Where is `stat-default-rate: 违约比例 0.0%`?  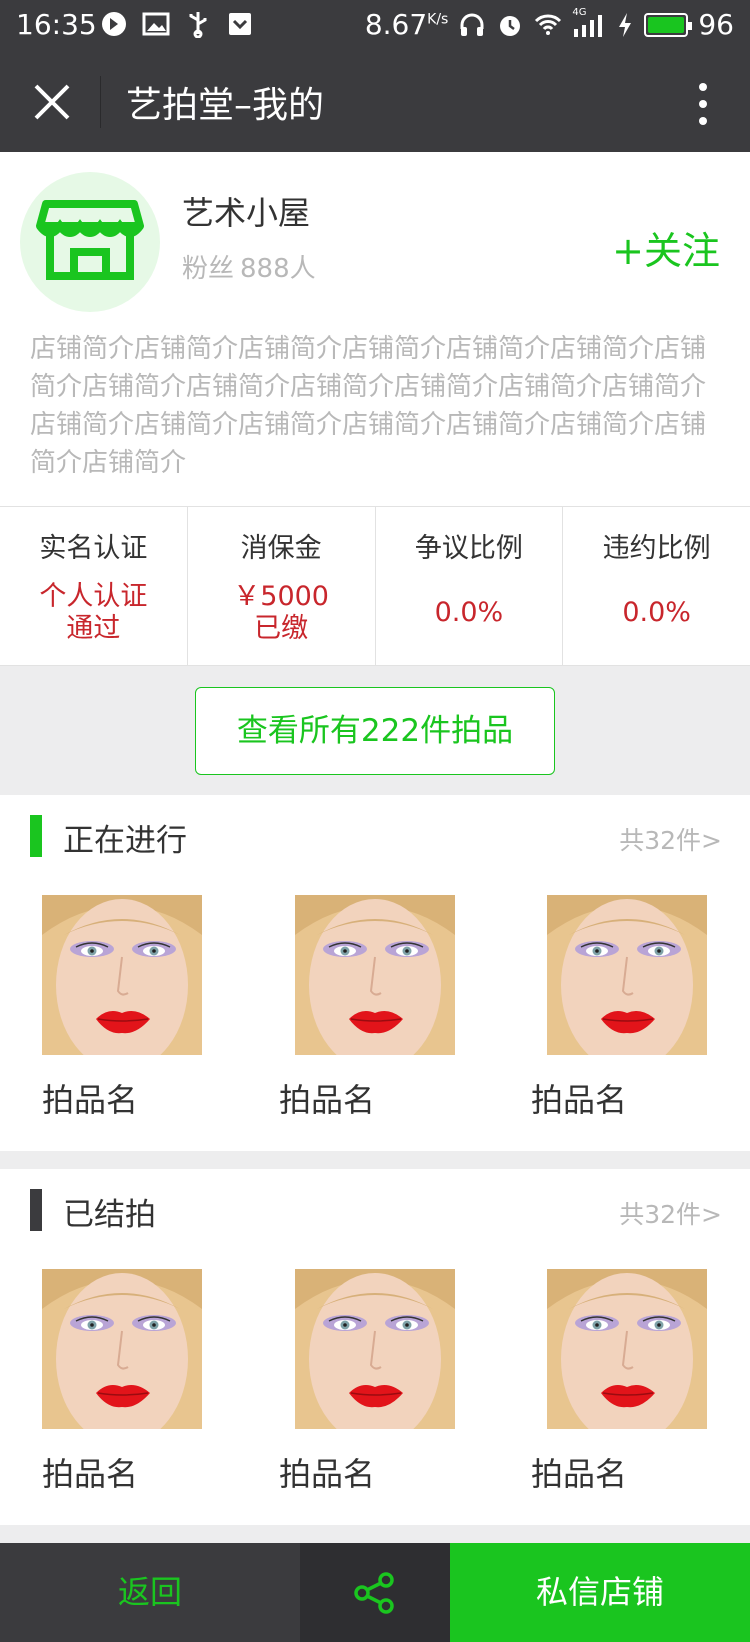 stat-default-rate: 违约比例 0.0% is located at coordinates (656, 586).